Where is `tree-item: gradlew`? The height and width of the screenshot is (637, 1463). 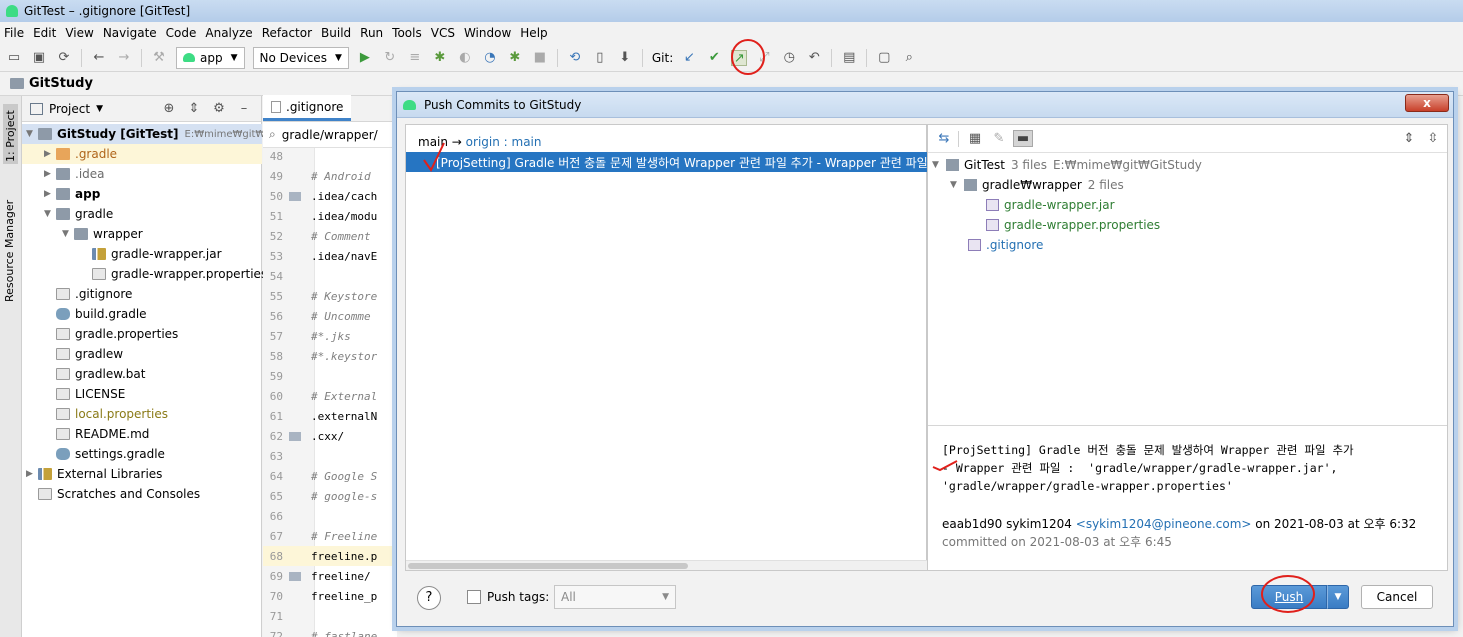
tree-item: gradlew is located at coordinates (83, 354).